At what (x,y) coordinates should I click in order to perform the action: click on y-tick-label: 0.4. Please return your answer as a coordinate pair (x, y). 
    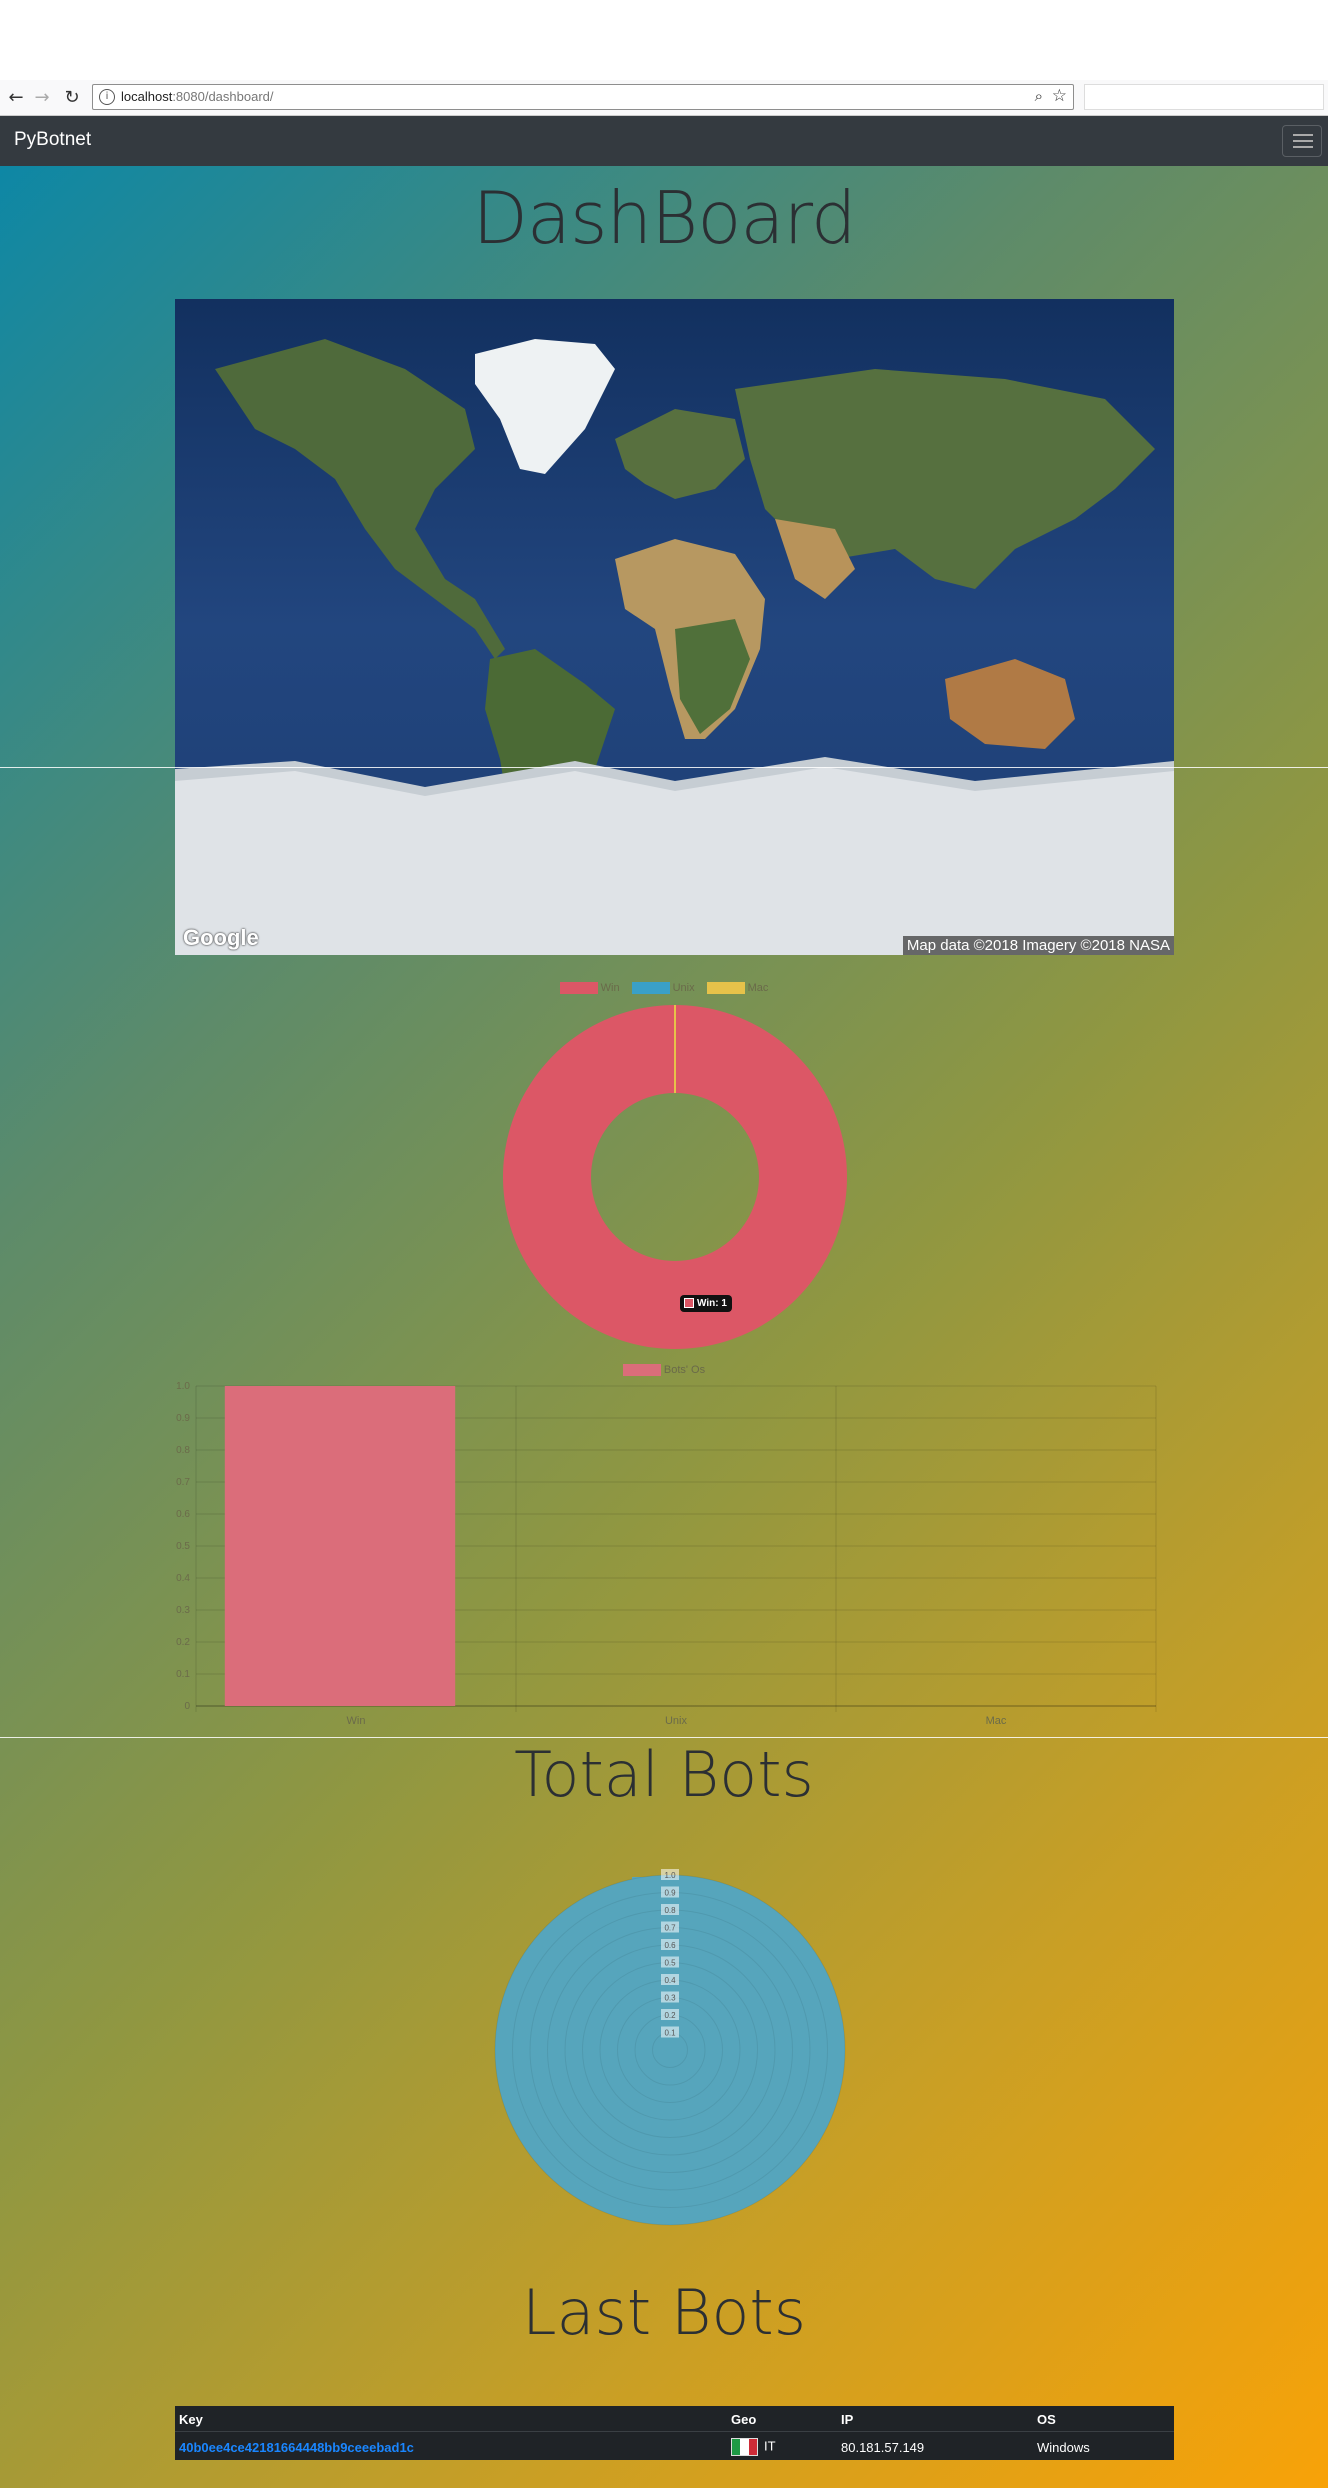
    Looking at the image, I should click on (183, 1578).